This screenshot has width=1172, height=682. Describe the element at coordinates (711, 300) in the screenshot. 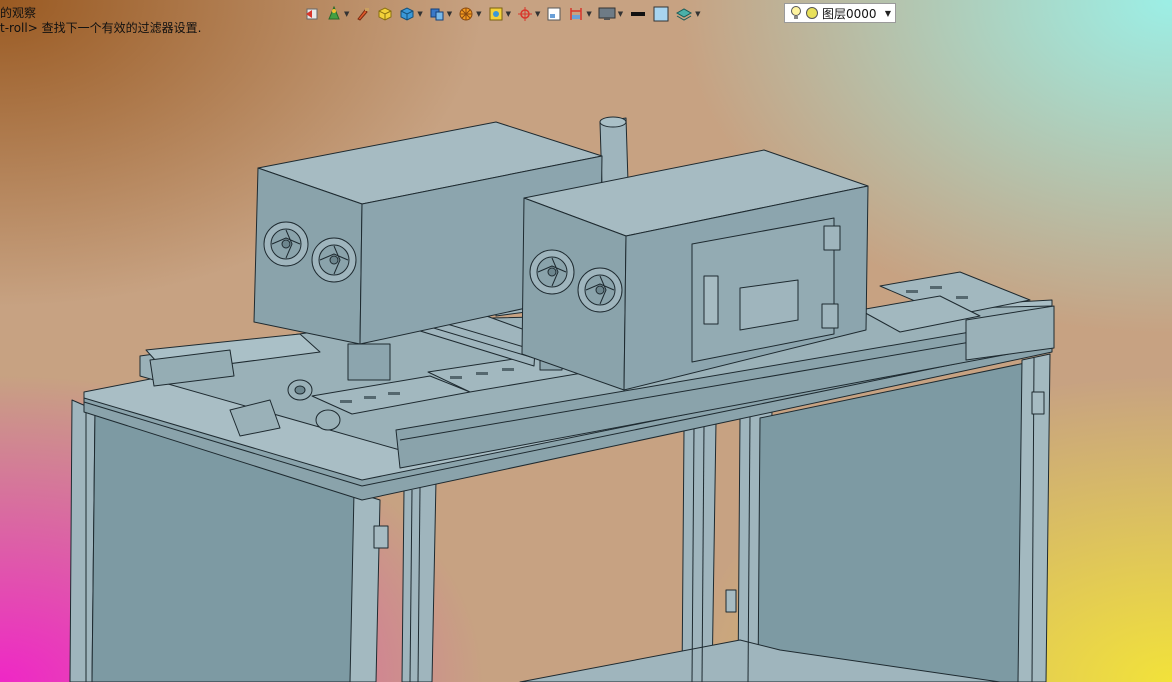

I see `door-handle` at that location.